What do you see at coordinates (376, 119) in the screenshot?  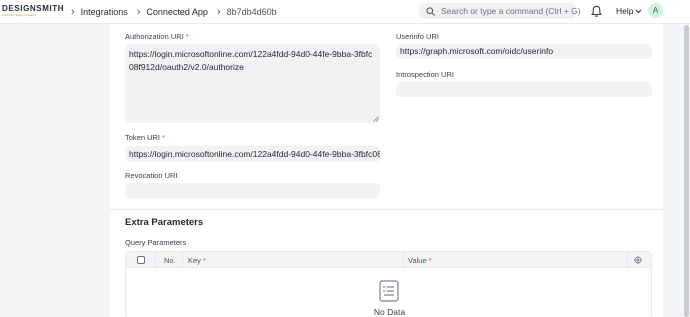 I see `resize-grip-icon` at bounding box center [376, 119].